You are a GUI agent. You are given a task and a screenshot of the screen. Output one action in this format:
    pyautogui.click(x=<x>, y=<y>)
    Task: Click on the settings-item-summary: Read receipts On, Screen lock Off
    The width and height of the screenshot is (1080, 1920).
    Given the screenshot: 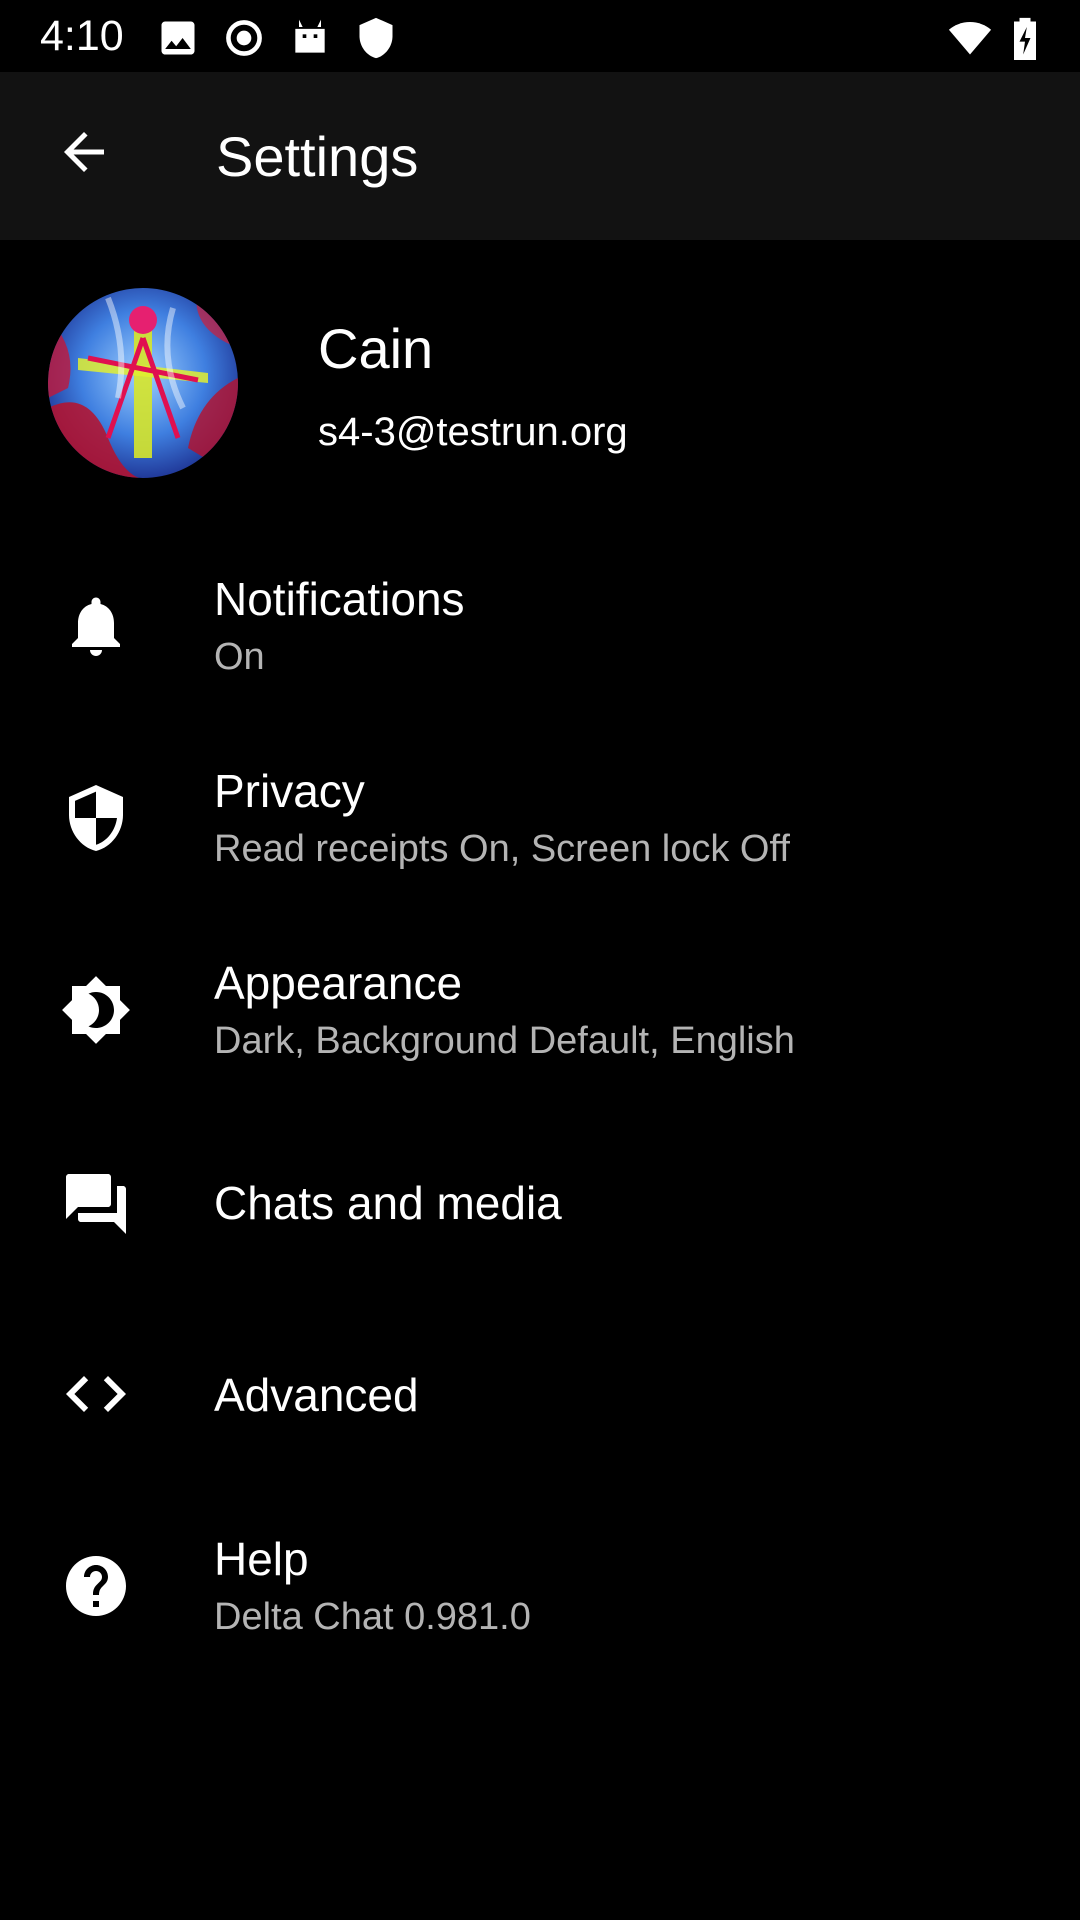 What is the action you would take?
    pyautogui.click(x=502, y=849)
    